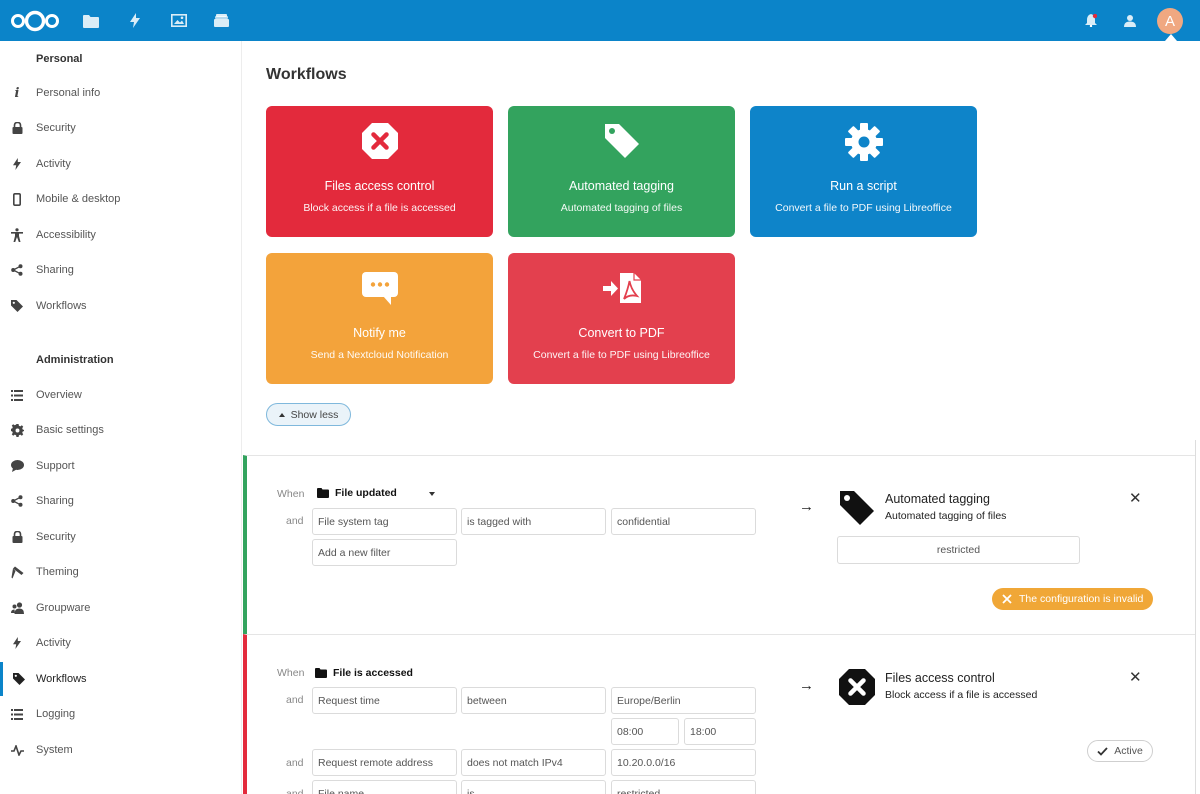 The image size is (1200, 794). I want to click on phone-icon, so click(17, 199).